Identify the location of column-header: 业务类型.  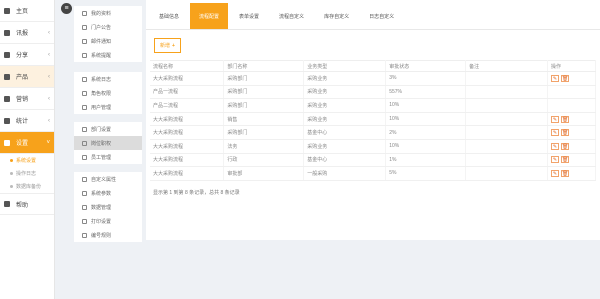
(345, 66).